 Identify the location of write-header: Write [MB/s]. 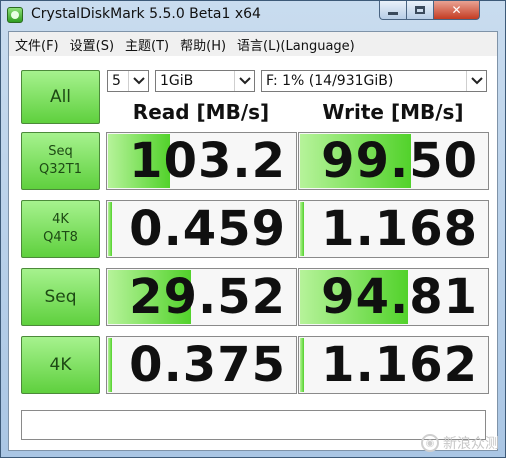
(393, 112).